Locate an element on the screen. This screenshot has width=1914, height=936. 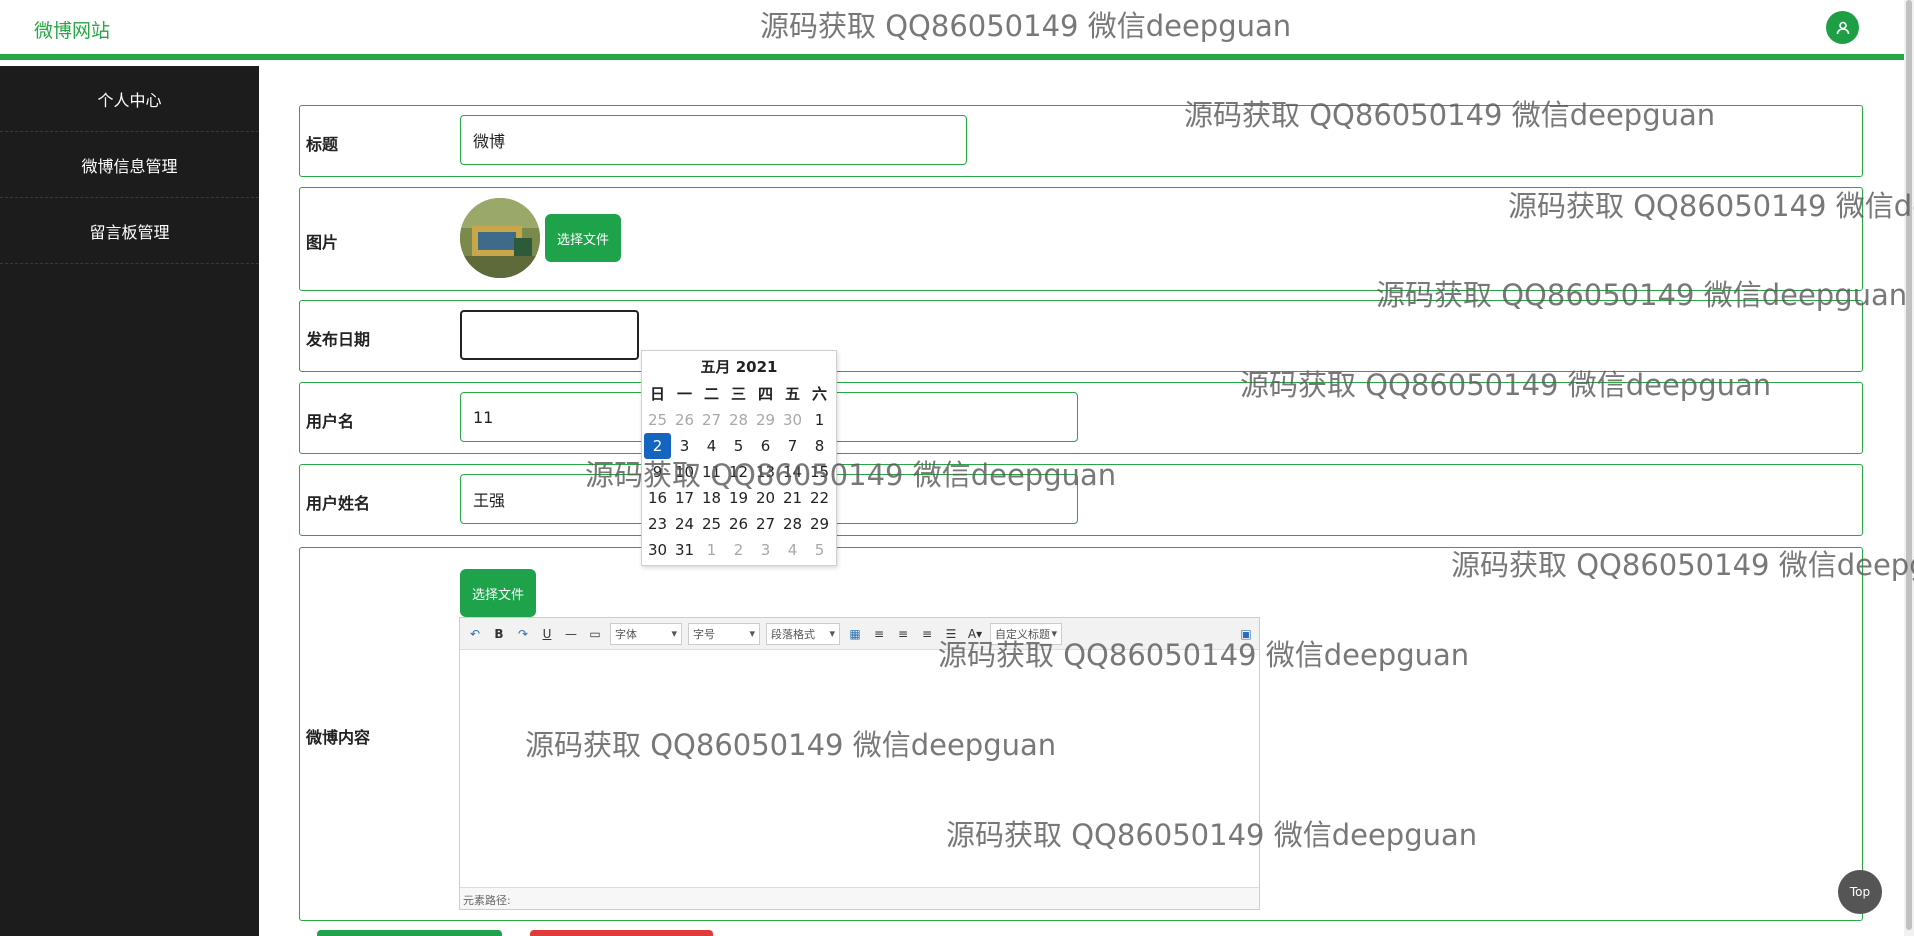
font-family-select: 字体 ▾ is located at coordinates (646, 633).